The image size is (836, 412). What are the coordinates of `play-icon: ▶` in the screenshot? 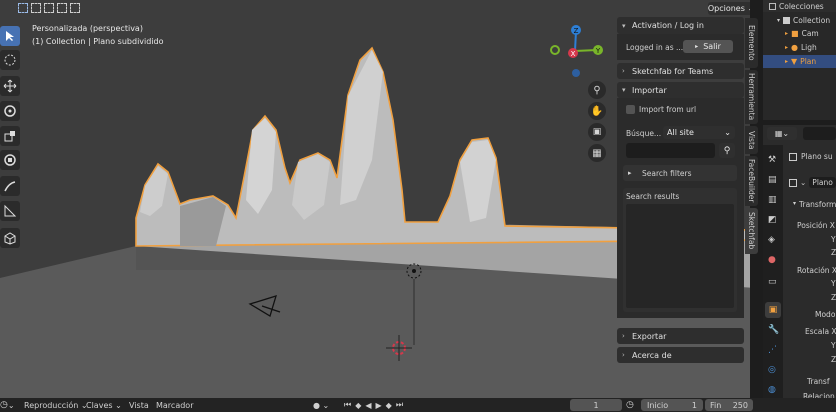 It's located at (379, 405).